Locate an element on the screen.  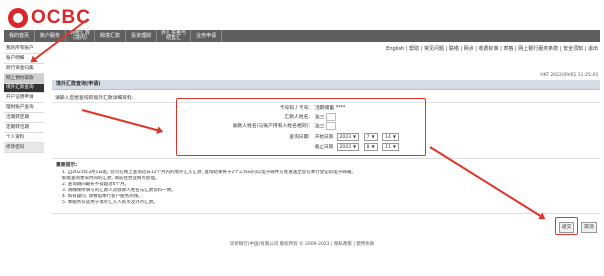
sidebar-item-current-to-fixed: 活期转定期 is located at coordinates (24, 117).